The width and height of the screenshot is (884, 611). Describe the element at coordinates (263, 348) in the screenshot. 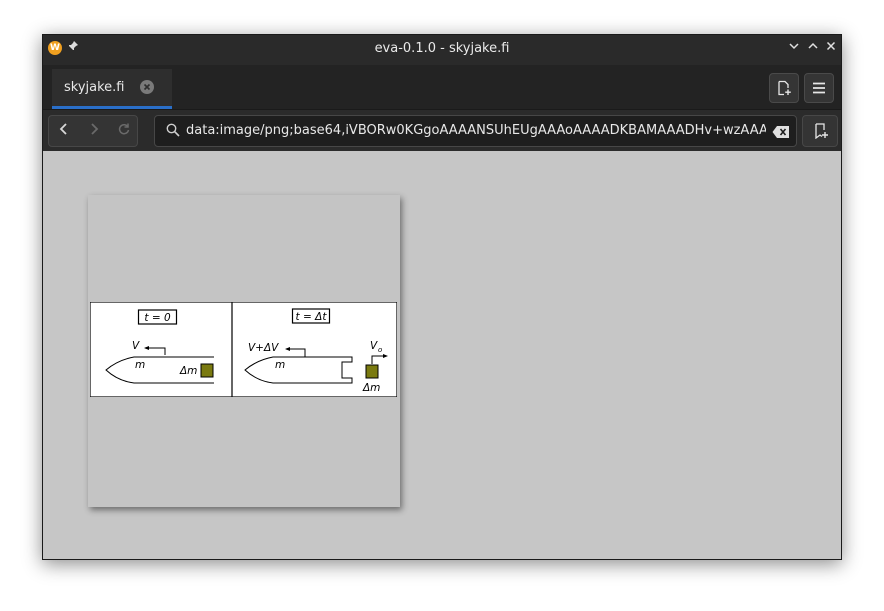

I see `velocity-label-right: V+ΔV` at that location.